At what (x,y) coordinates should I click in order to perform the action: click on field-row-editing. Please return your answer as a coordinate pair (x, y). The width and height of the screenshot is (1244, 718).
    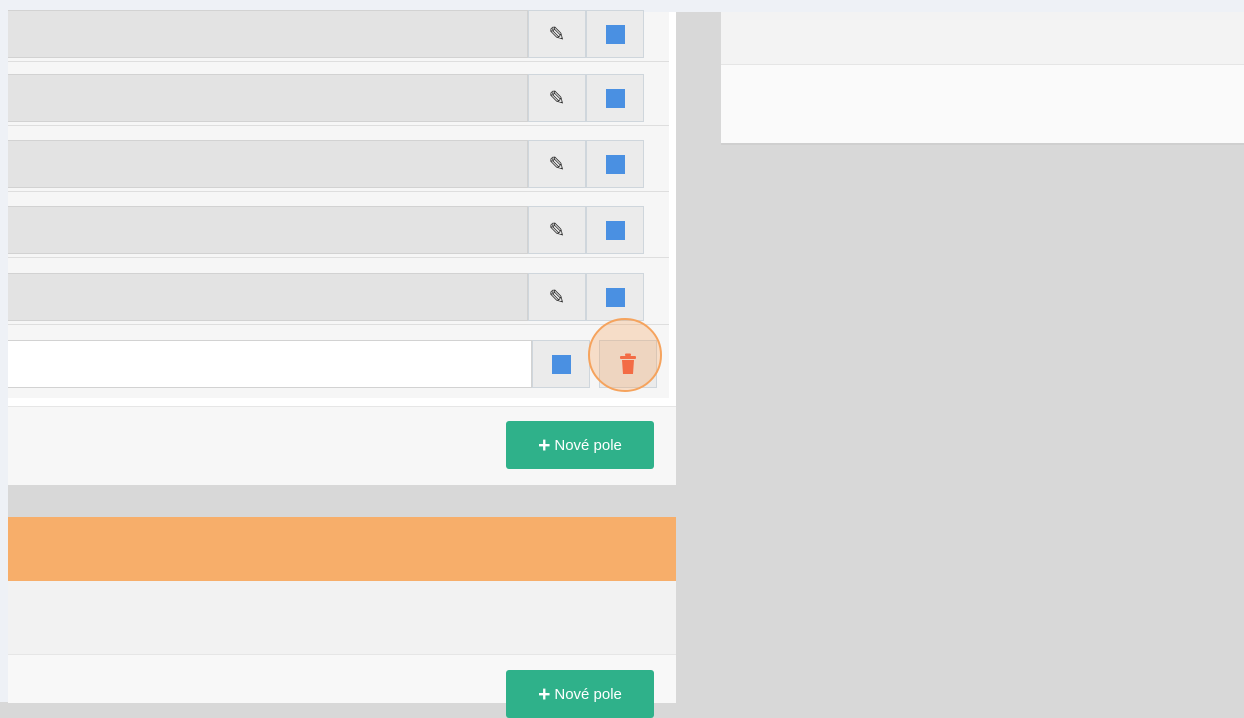
    Looking at the image, I should click on (338, 366).